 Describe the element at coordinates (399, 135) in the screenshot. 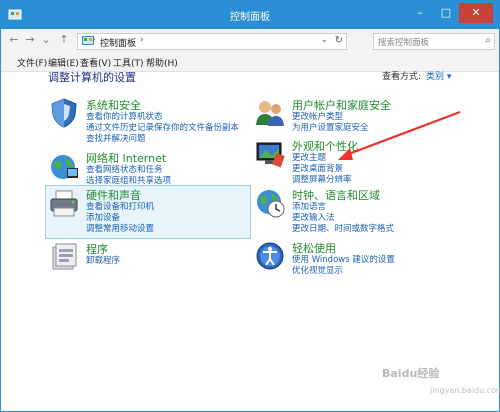

I see `red-arrow-annotation` at that location.